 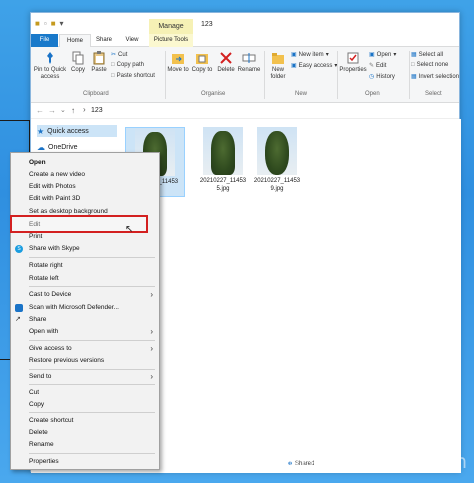 What do you see at coordinates (62, 23) in the screenshot?
I see `qat-dropdown-icon: ▾` at bounding box center [62, 23].